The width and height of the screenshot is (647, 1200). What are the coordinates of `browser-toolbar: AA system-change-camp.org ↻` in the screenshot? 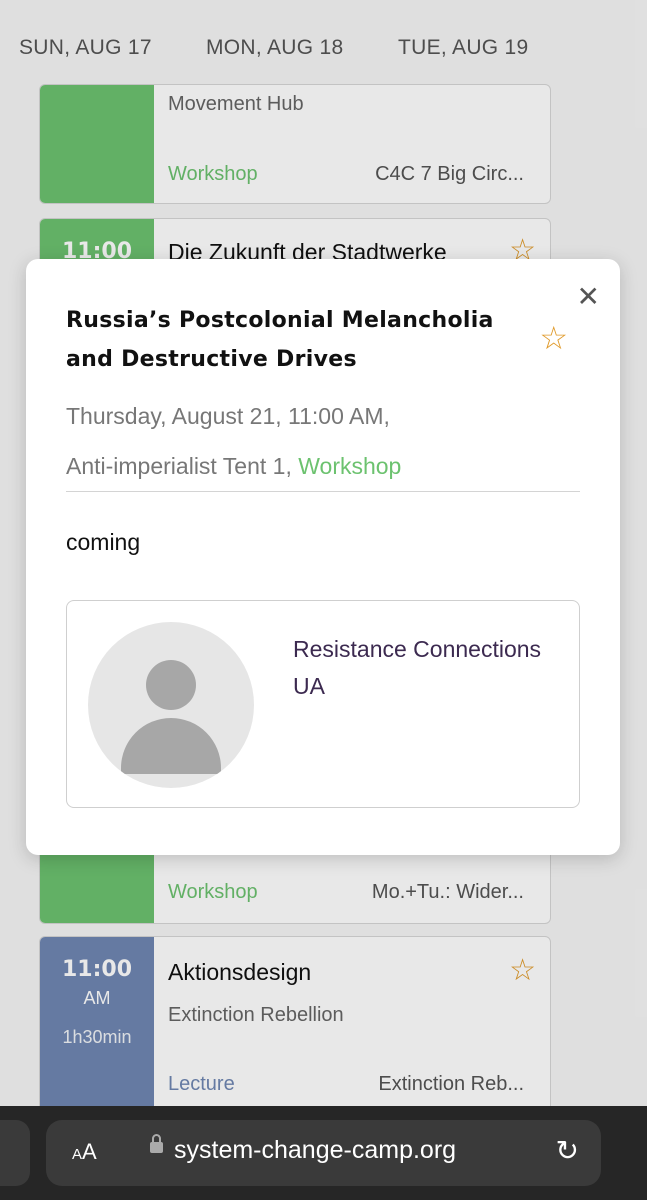 It's located at (323, 1153).